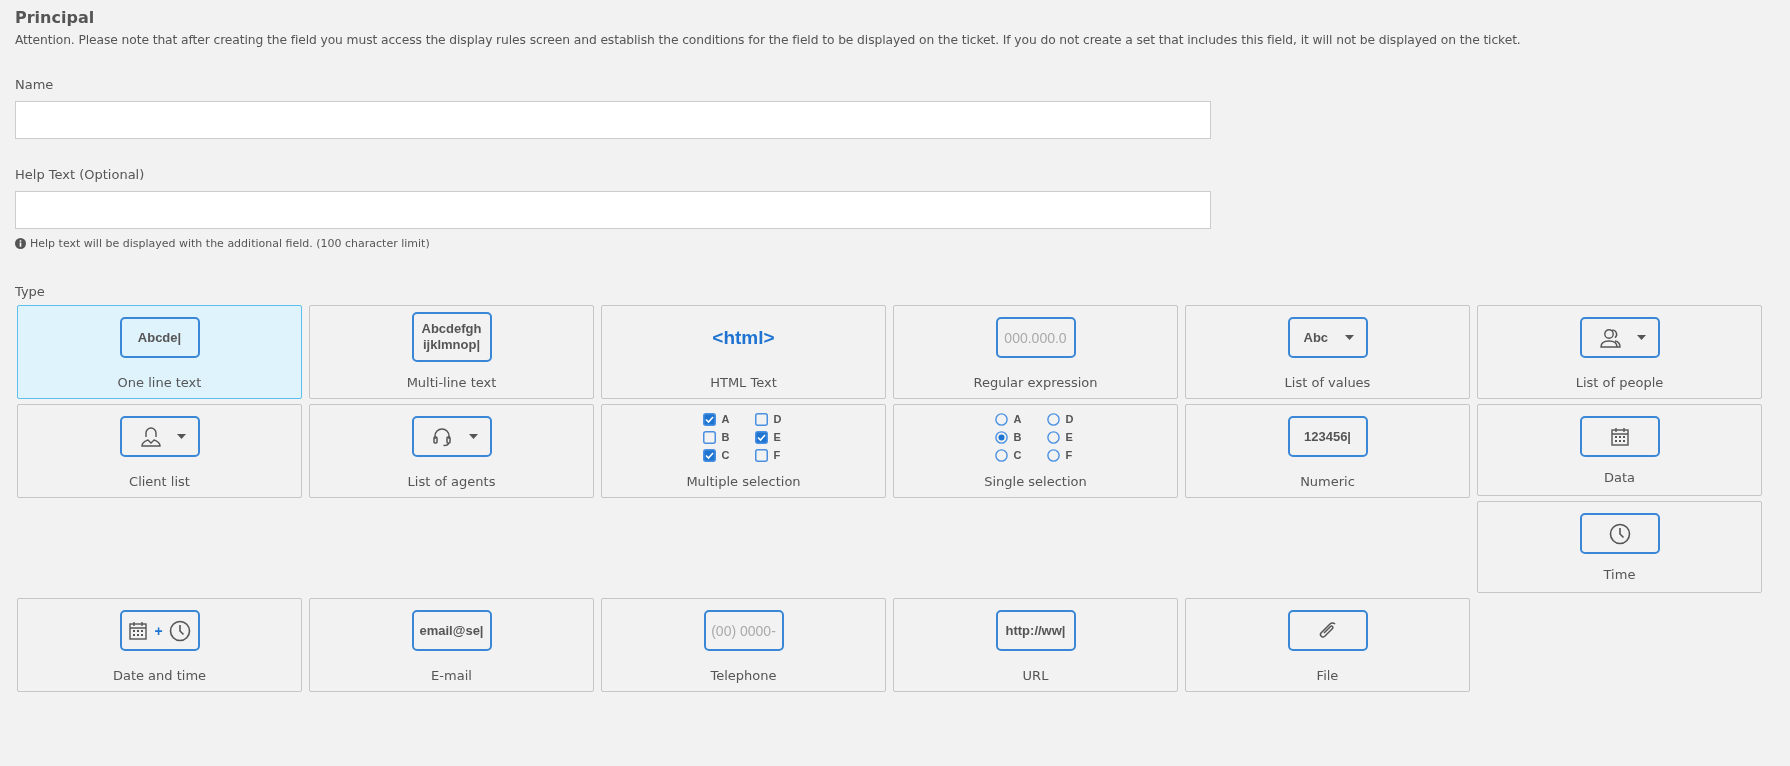  What do you see at coordinates (768, 40) in the screenshot?
I see `notice-text: Attention. Please note that after creating the field you must access the display rules screen and establish the conditions for the field to be displayed on the ticket. If you do not create a set that includes this field, it will not be displayed on the ticket.` at bounding box center [768, 40].